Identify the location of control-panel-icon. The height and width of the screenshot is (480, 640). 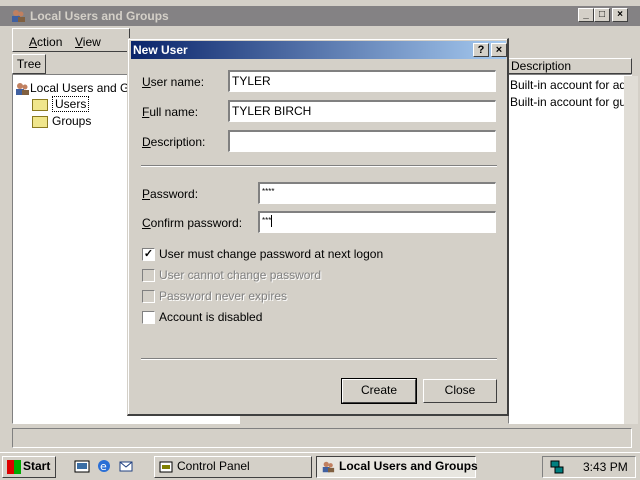
(166, 467).